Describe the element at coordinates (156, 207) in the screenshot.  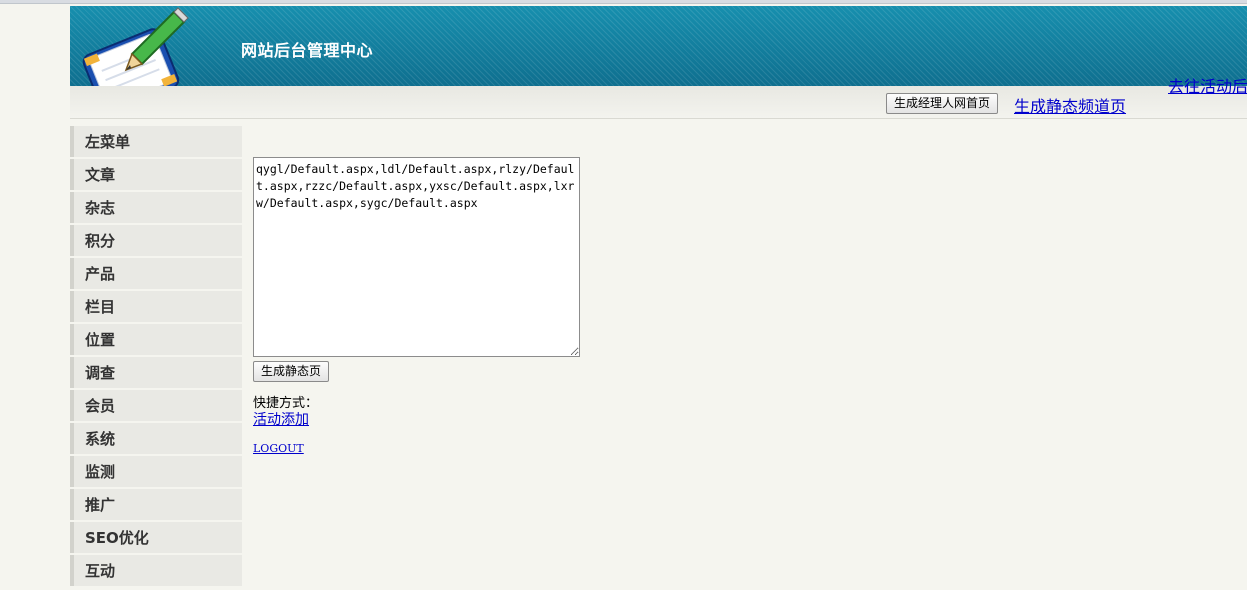
I see `sidebar-item-magazine: 杂志` at that location.